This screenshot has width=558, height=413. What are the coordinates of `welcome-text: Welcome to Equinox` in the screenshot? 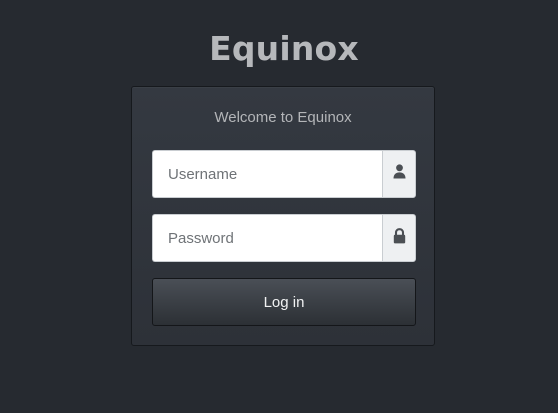 It's located at (283, 117).